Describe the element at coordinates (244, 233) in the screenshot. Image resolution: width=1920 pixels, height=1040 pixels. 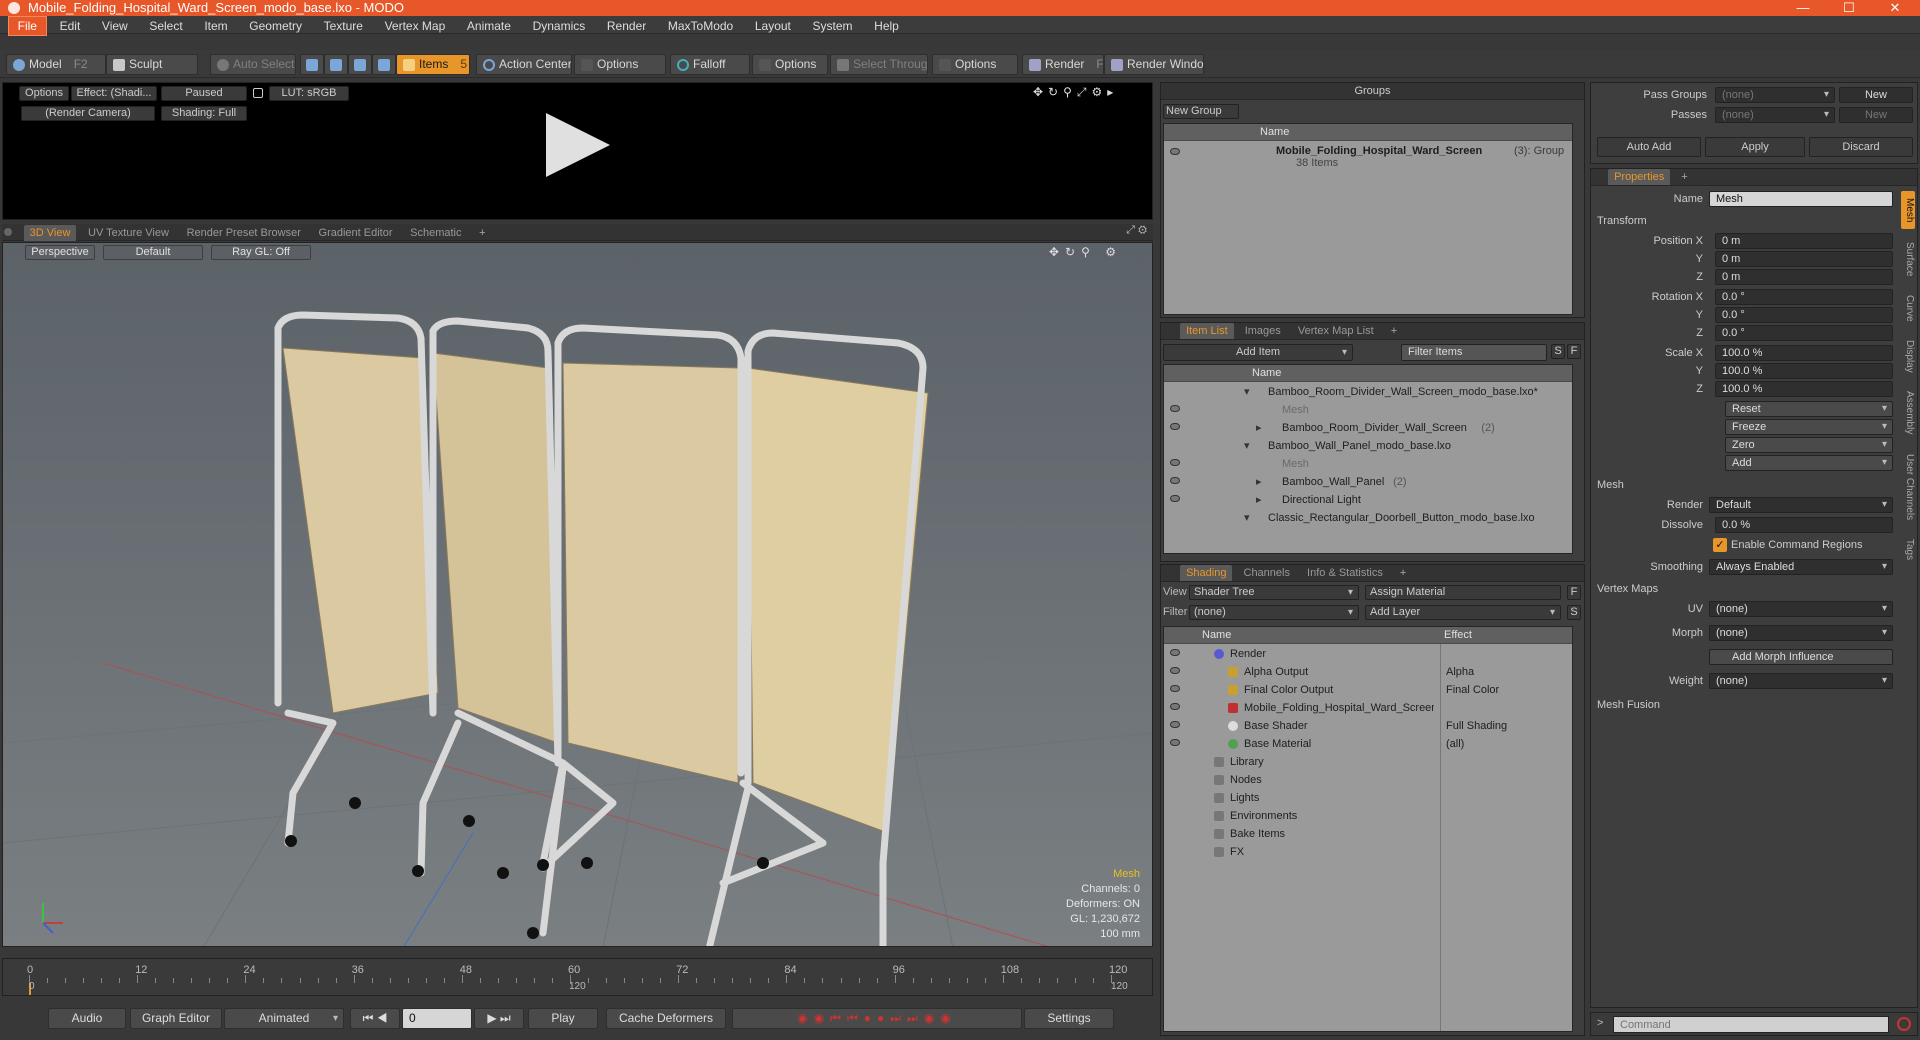
I see `tab-render-preset-browser: Render Preset Browser` at that location.